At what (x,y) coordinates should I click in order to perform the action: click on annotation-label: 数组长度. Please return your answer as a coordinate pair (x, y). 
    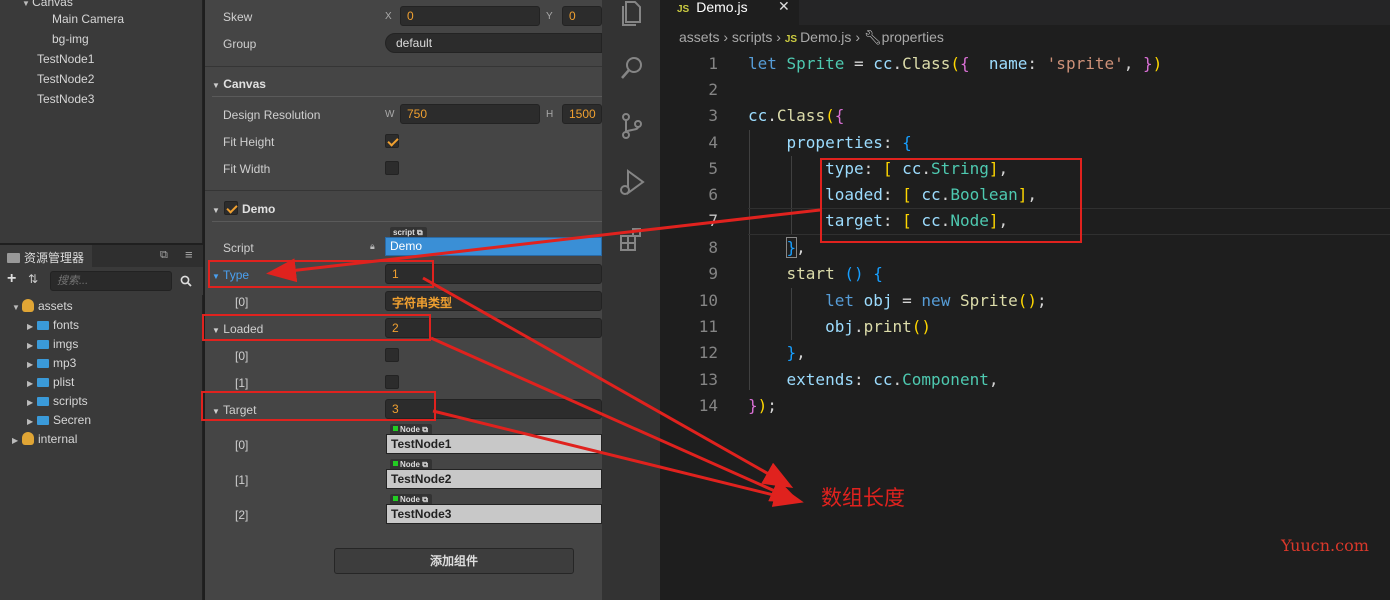
    Looking at the image, I should click on (863, 498).